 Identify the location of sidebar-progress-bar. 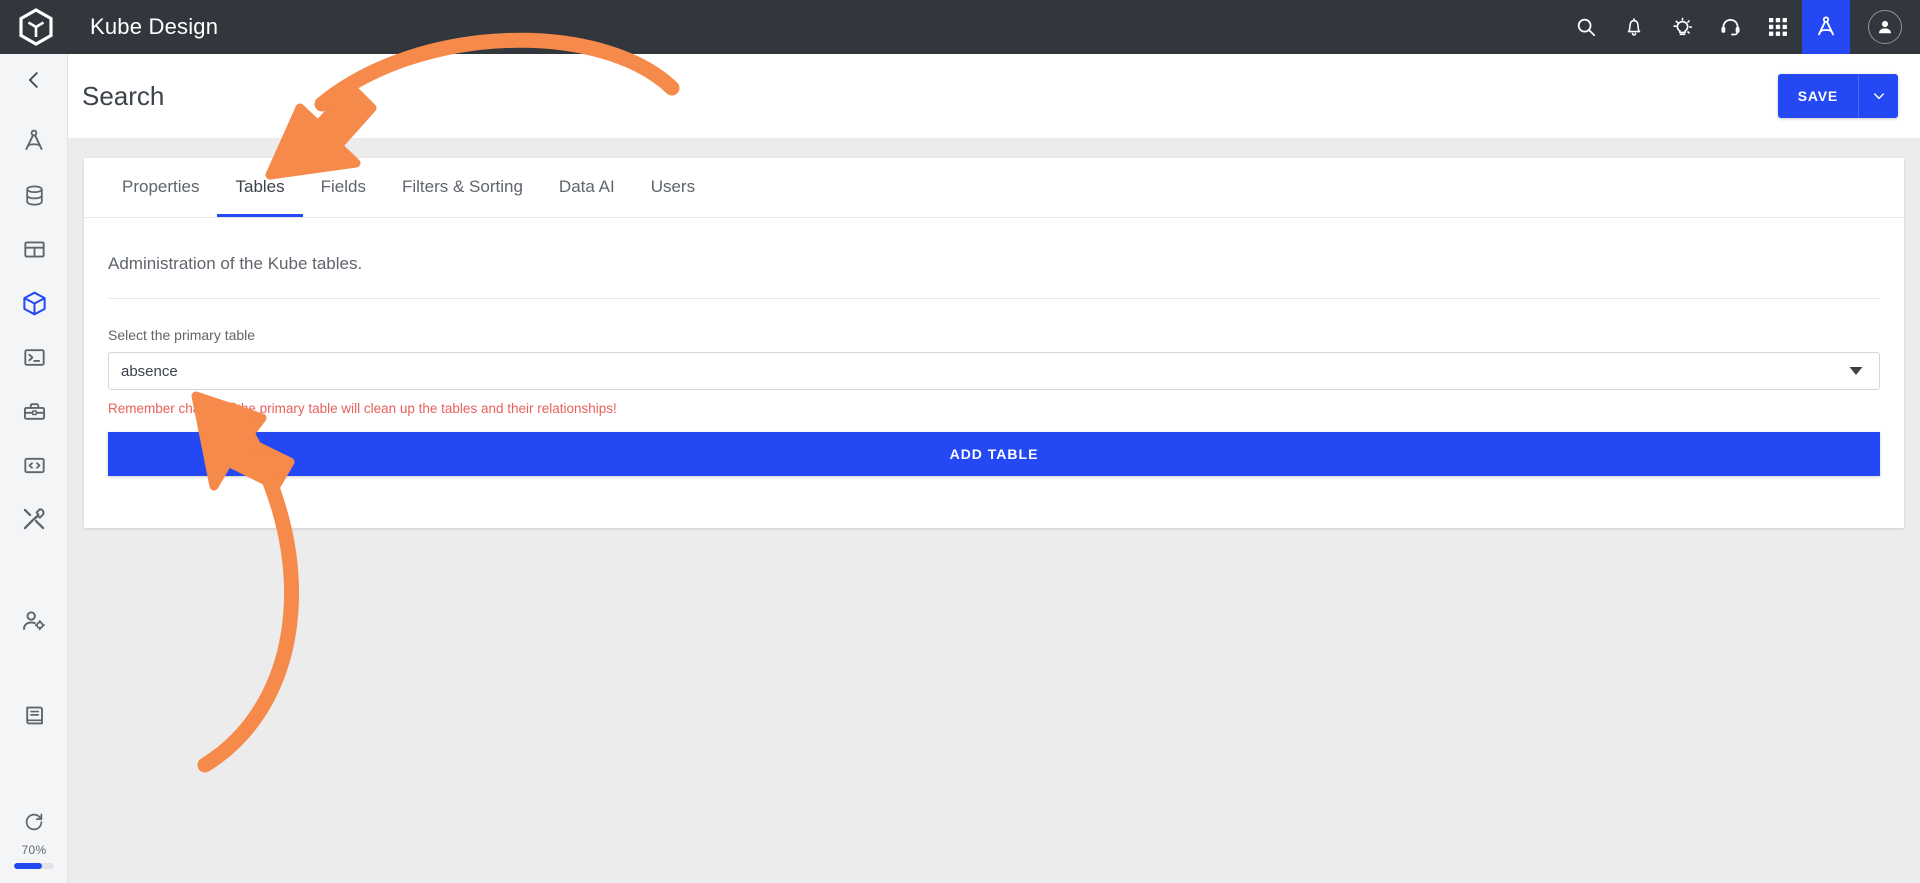
(34, 866).